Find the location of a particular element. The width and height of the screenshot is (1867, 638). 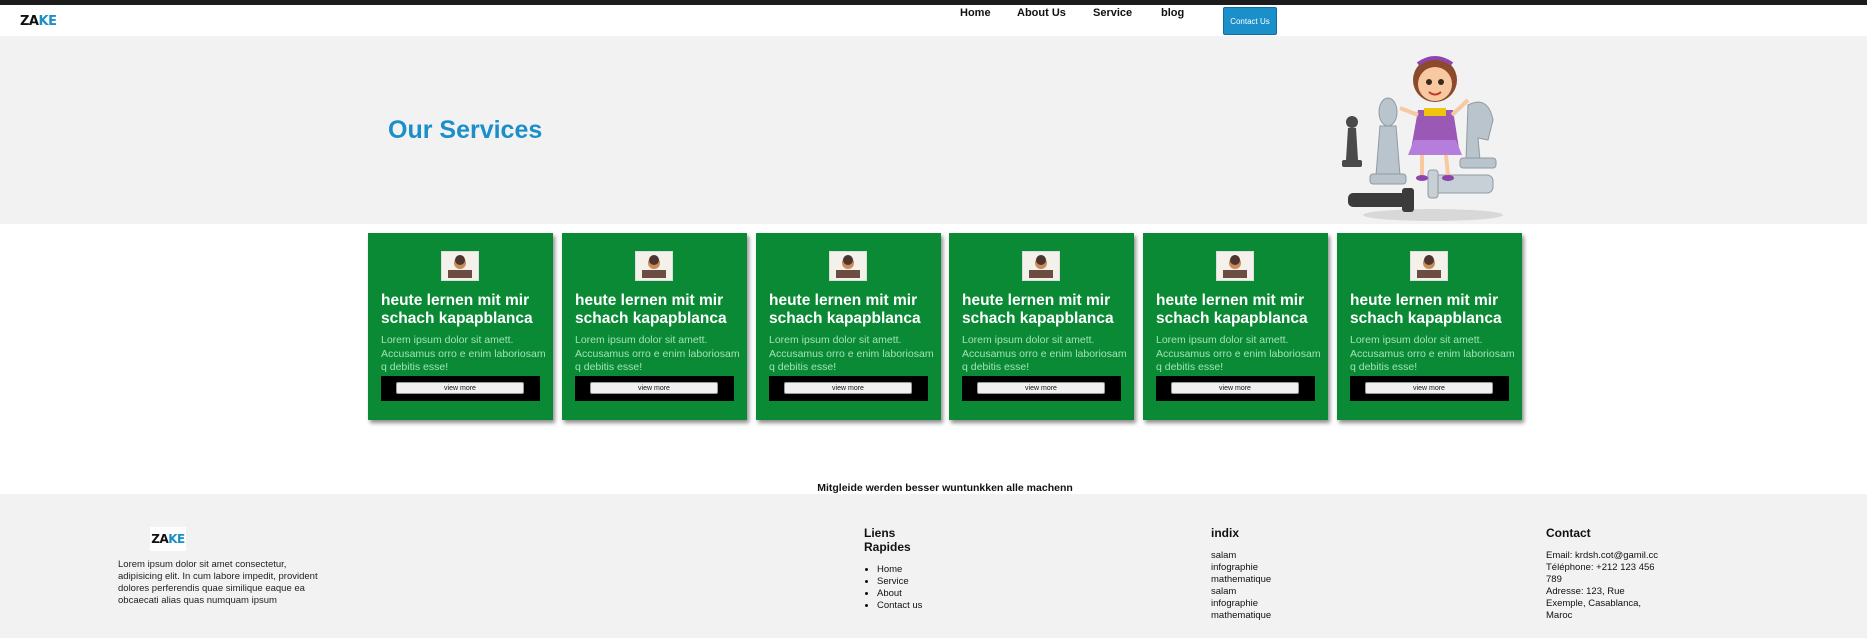

logo-text-left: ZA is located at coordinates (29, 21).